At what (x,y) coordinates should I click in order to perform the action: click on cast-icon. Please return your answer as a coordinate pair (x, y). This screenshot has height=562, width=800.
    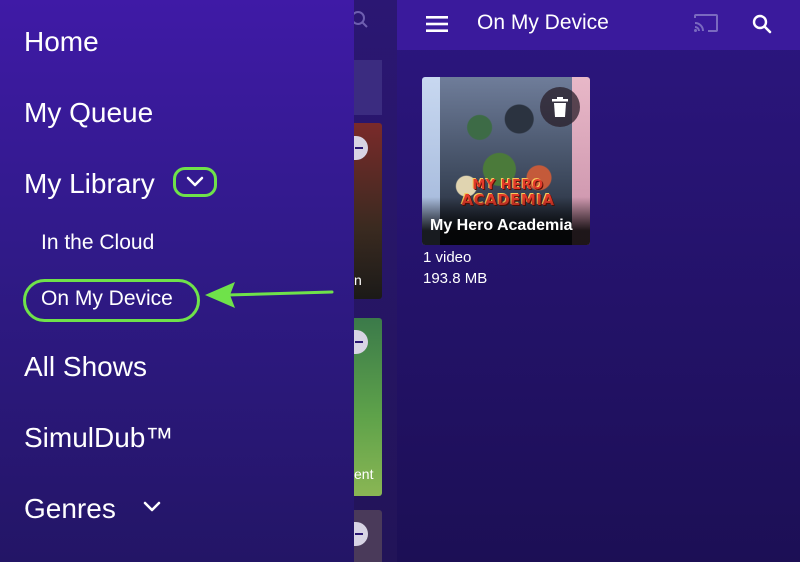
    Looking at the image, I should click on (706, 23).